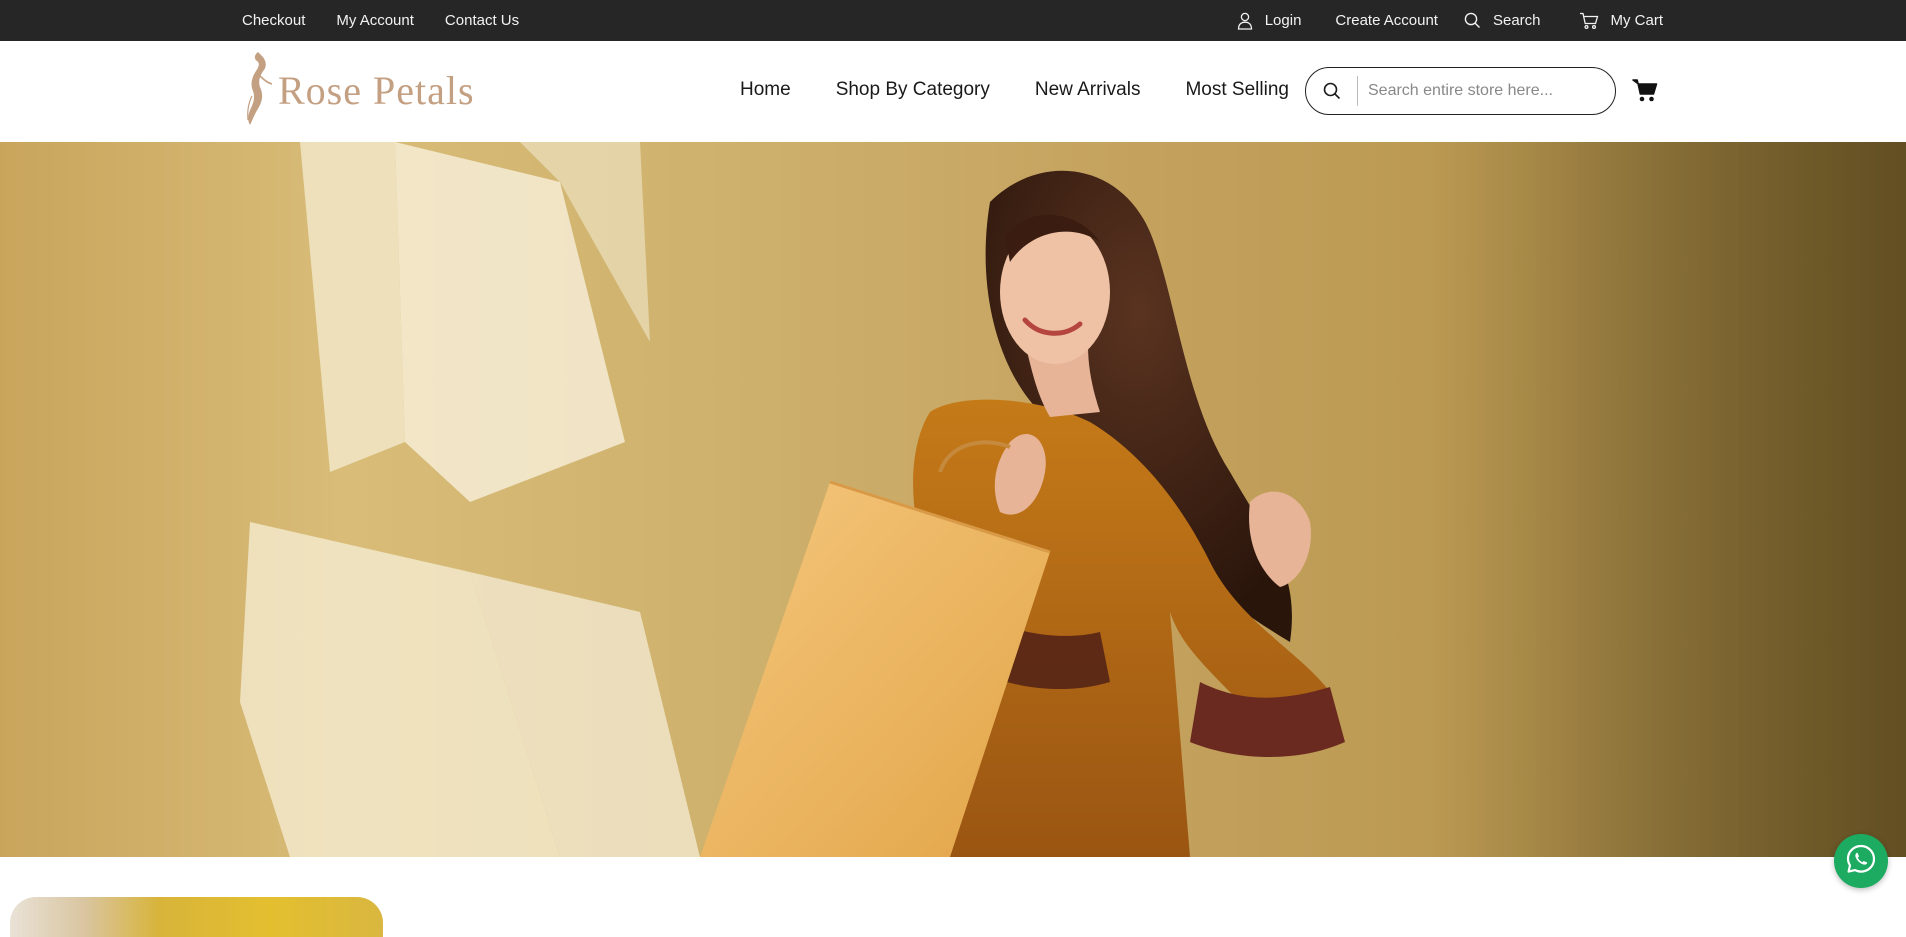 The width and height of the screenshot is (1906, 937). Describe the element at coordinates (1516, 20) in the screenshot. I see `top-search-label: Search` at that location.